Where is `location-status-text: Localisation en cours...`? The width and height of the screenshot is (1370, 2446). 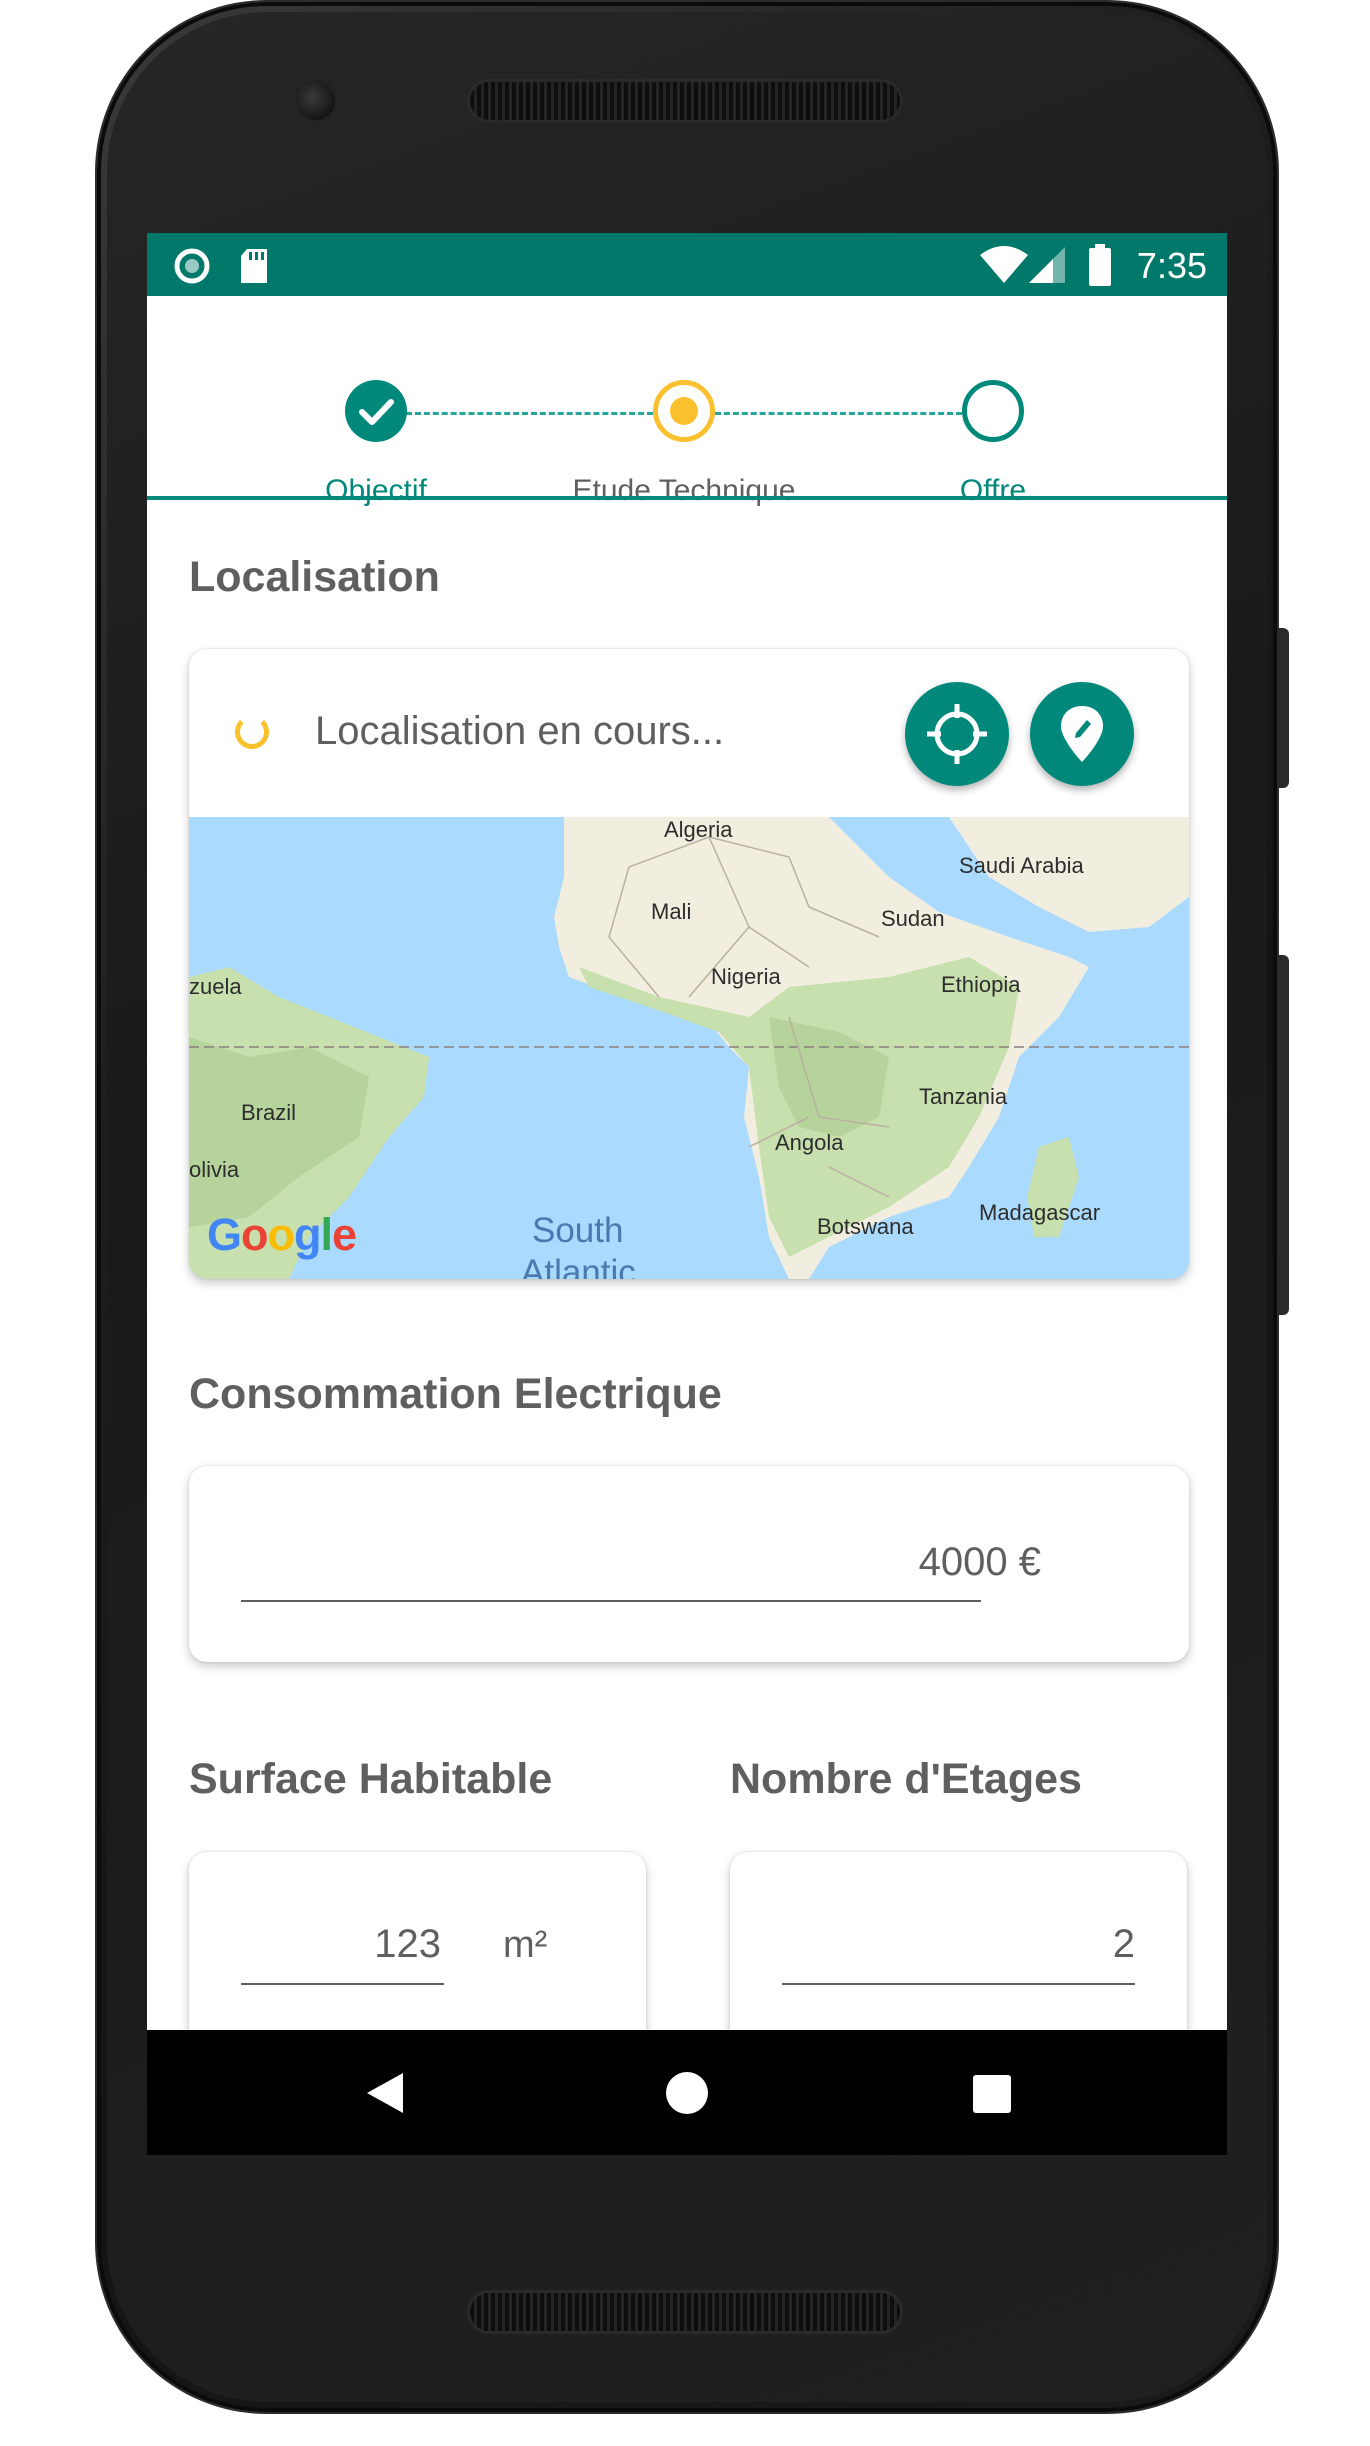
location-status-text: Localisation en cours... is located at coordinates (520, 731).